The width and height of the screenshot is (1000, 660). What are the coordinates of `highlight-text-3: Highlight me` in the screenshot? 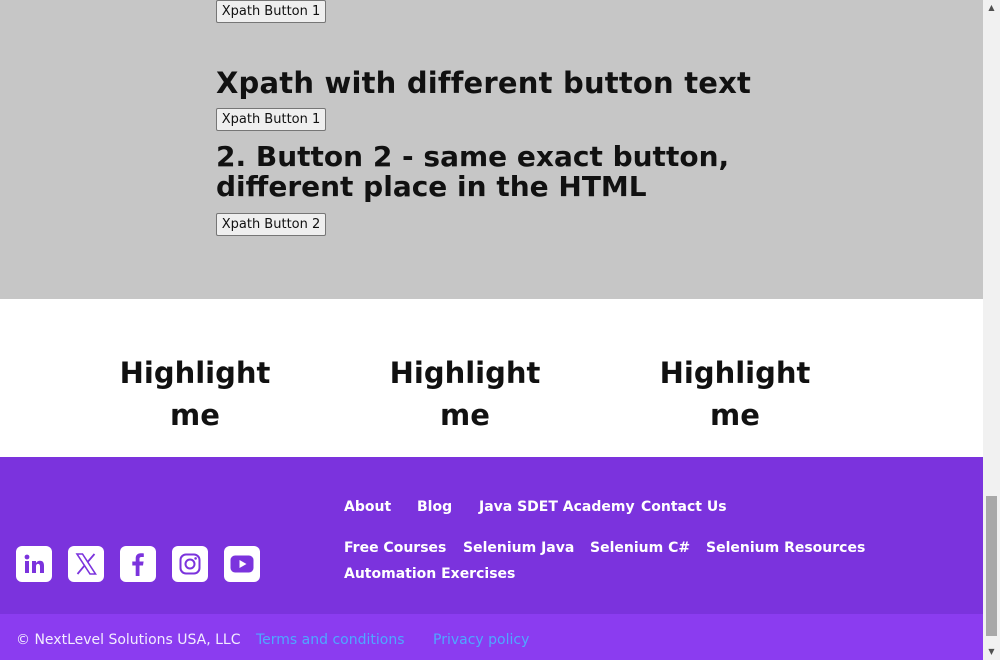 It's located at (735, 394).